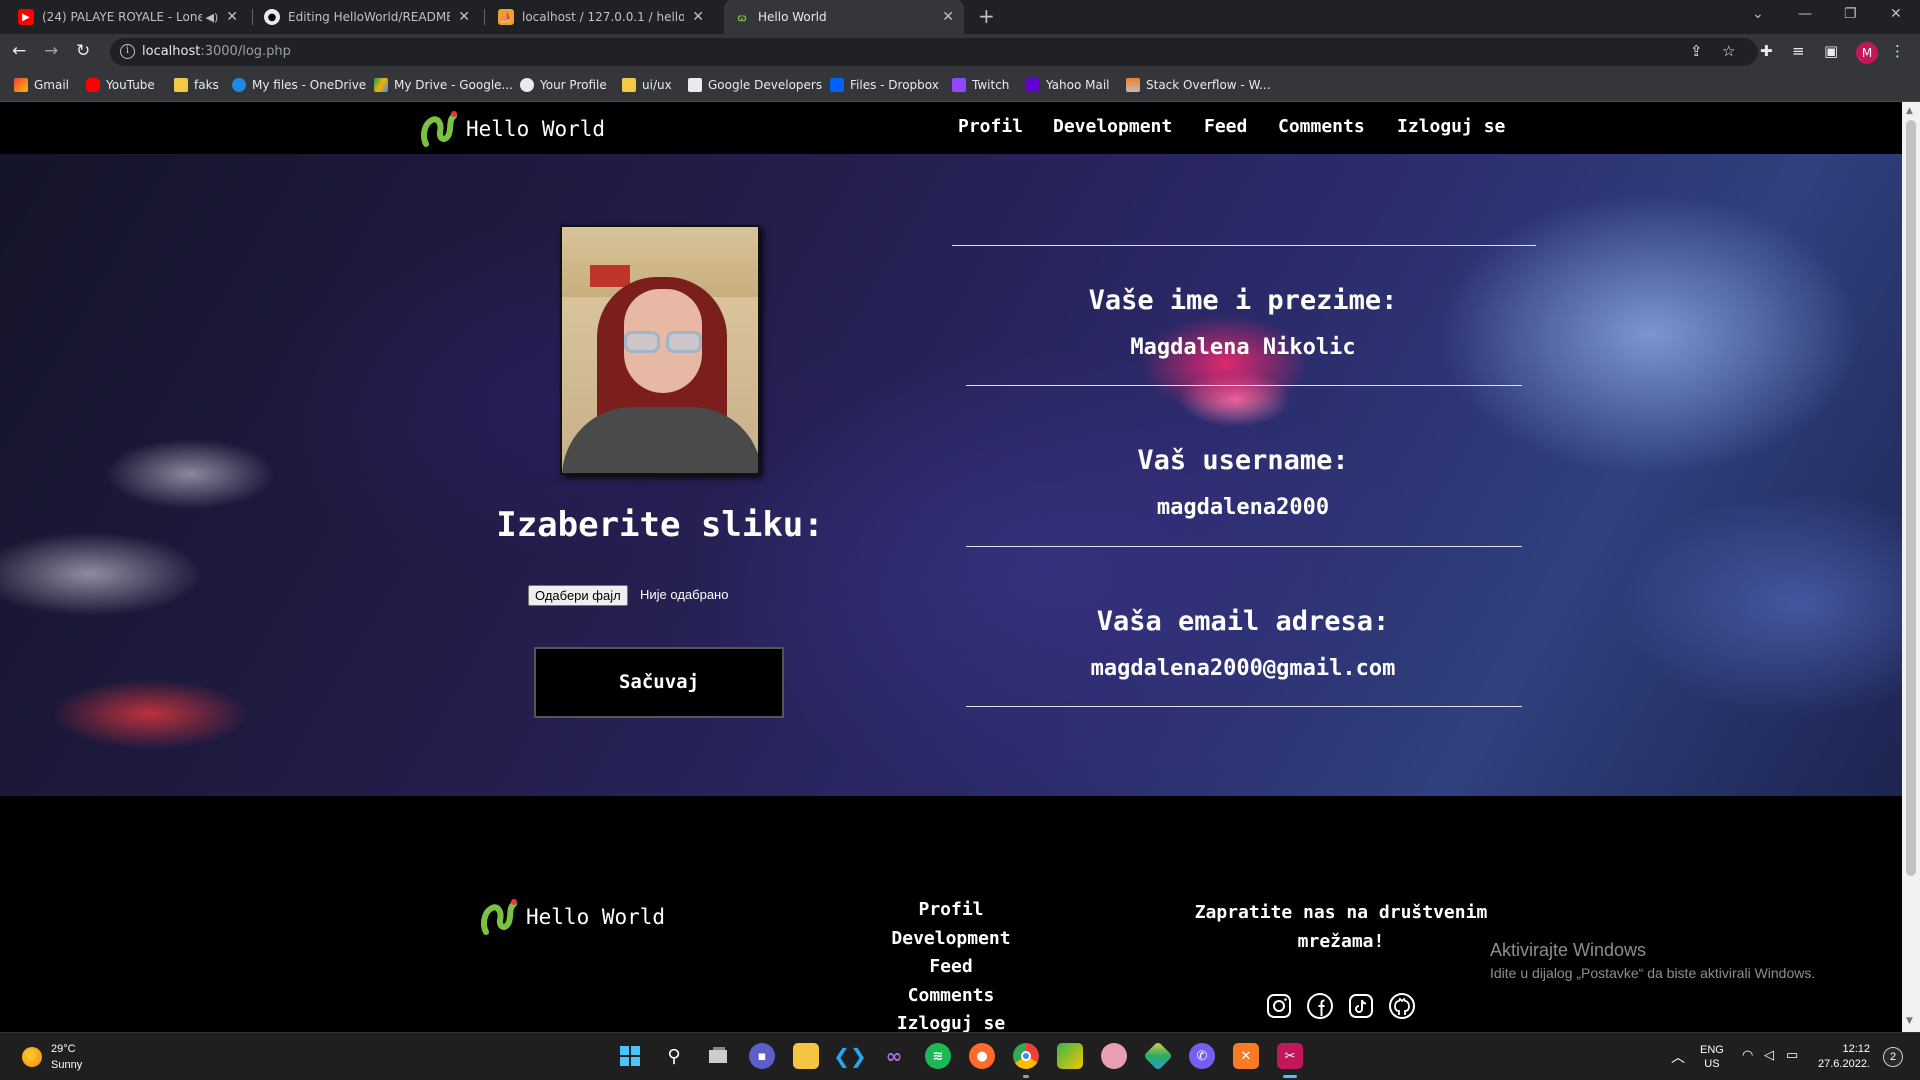  I want to click on wifi-icon: ◠, so click(1747, 1055).